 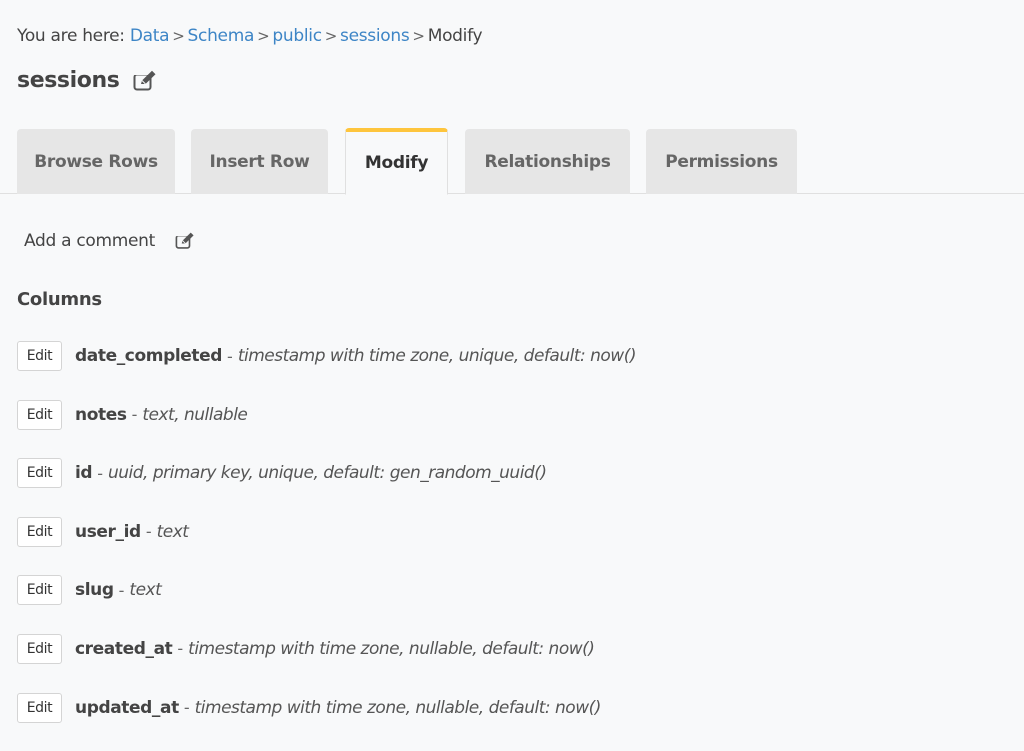 I want to click on column-row: Edit slug - text, so click(x=326, y=590).